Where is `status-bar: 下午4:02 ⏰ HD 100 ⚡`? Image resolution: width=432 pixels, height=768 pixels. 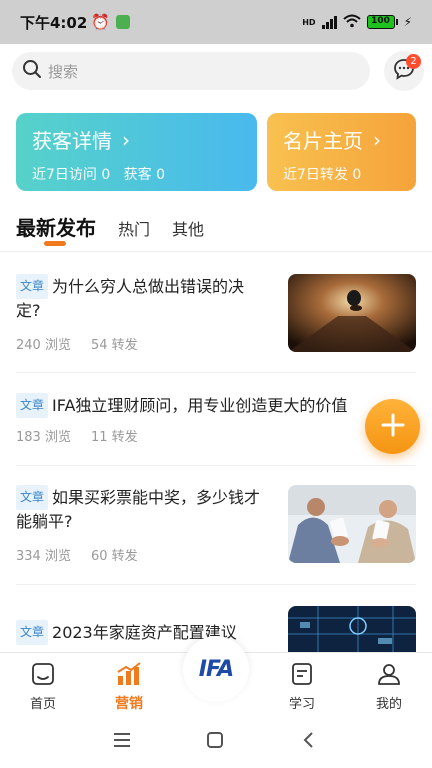
status-bar: 下午4:02 ⏰ HD 100 ⚡ is located at coordinates (216, 22).